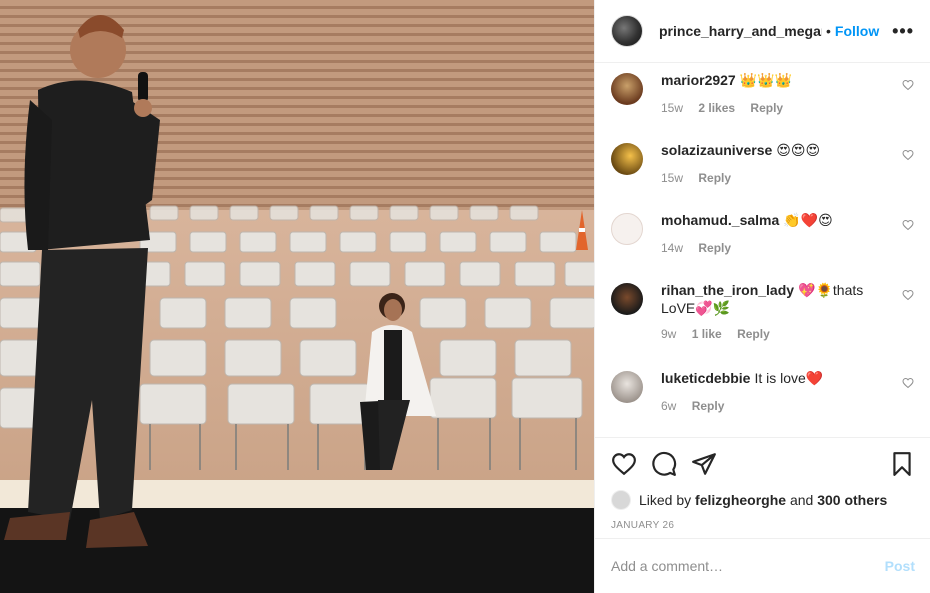 The height and width of the screenshot is (593, 930). Describe the element at coordinates (740, 500) in the screenshot. I see `liker-username: felizgheorghe` at that location.